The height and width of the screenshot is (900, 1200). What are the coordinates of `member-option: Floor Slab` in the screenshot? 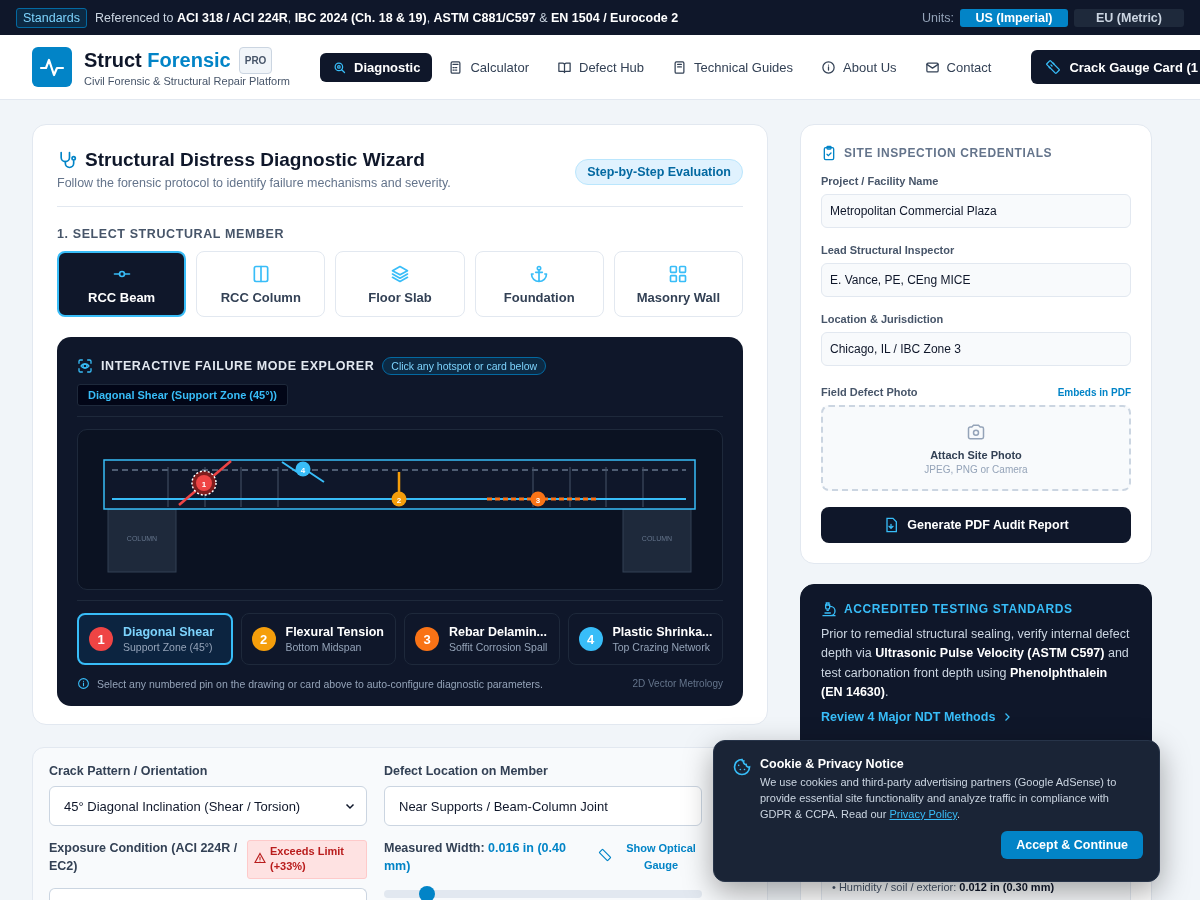 It's located at (400, 284).